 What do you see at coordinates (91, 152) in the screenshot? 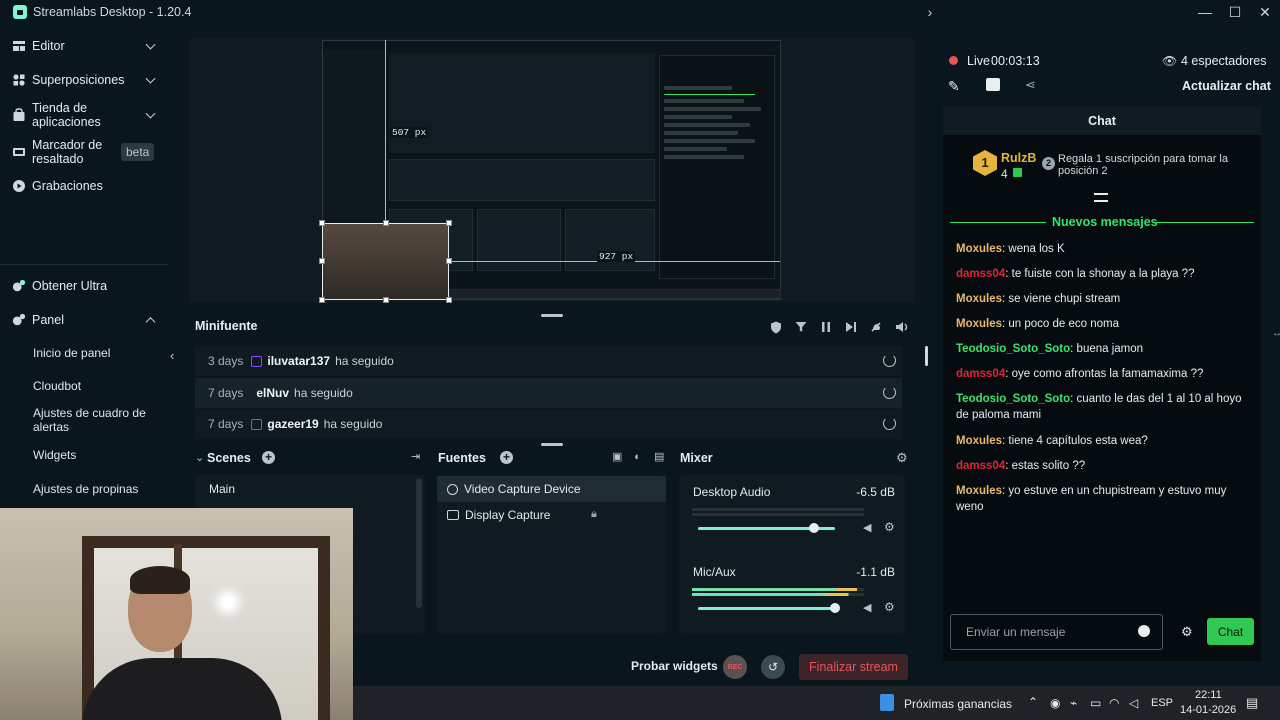
I see `sidebar-item-highlighter: Marcador de resaltado` at bounding box center [91, 152].